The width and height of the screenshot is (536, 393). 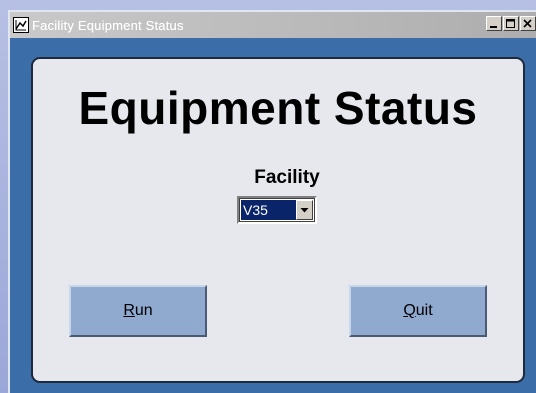 What do you see at coordinates (273, 25) in the screenshot?
I see `title-bar: Facility Equipment Status` at bounding box center [273, 25].